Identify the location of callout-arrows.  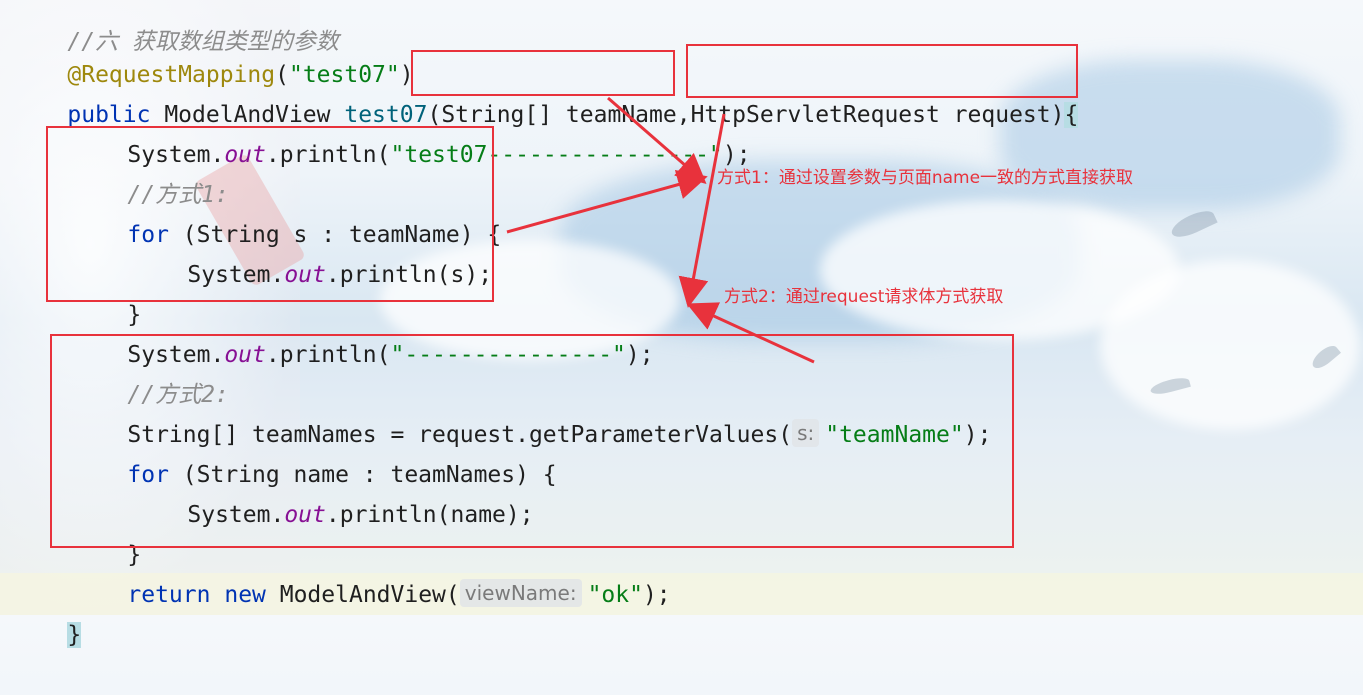
(660, 230).